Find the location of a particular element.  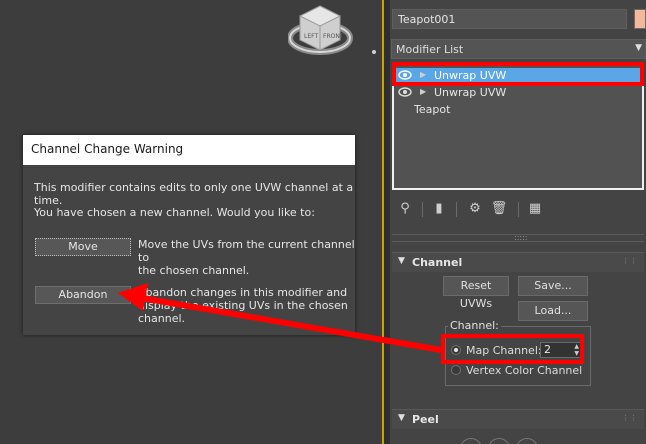

peel-rollout-header: ▼ Peel ⋮⋮ is located at coordinates (518, 419).